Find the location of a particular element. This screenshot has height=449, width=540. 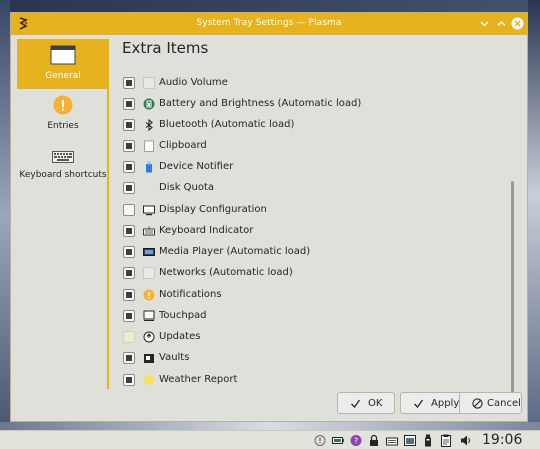

item-label: Bluetooth (Automatic load) is located at coordinates (227, 124).